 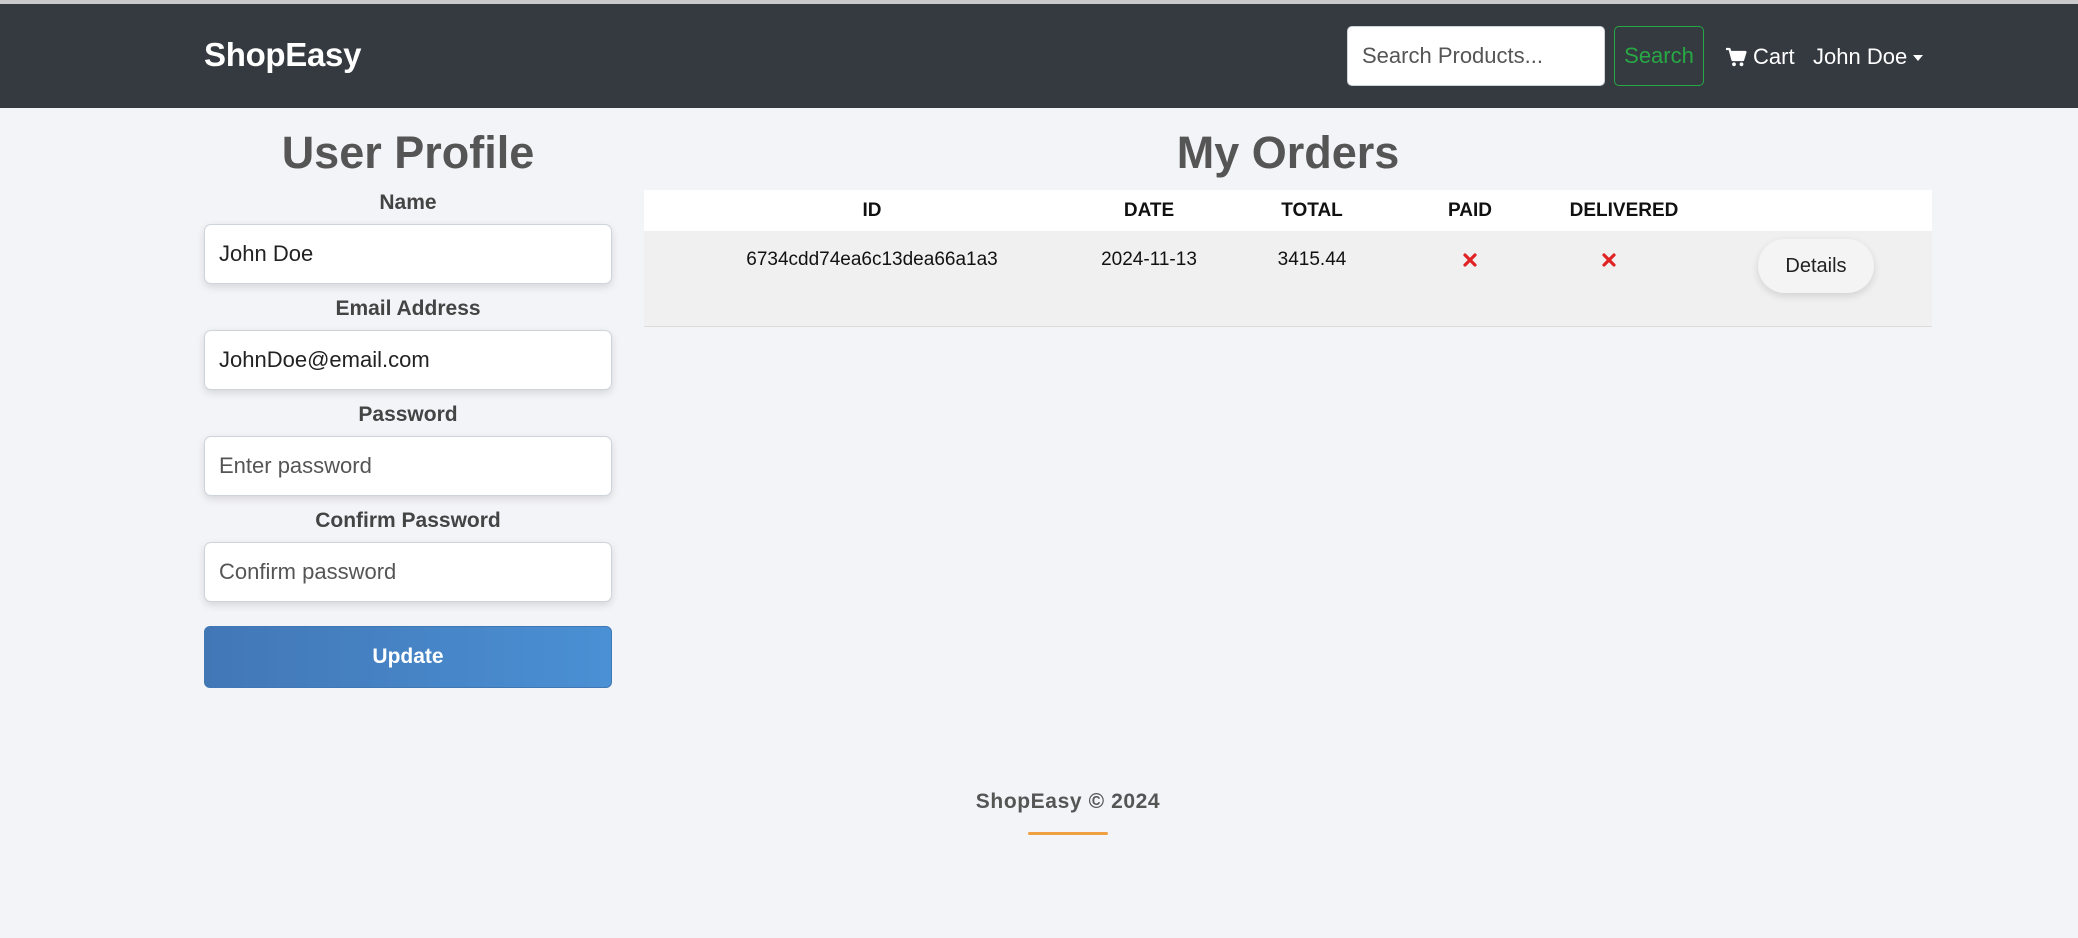 I want to click on column-header-id: ID, so click(x=872, y=210).